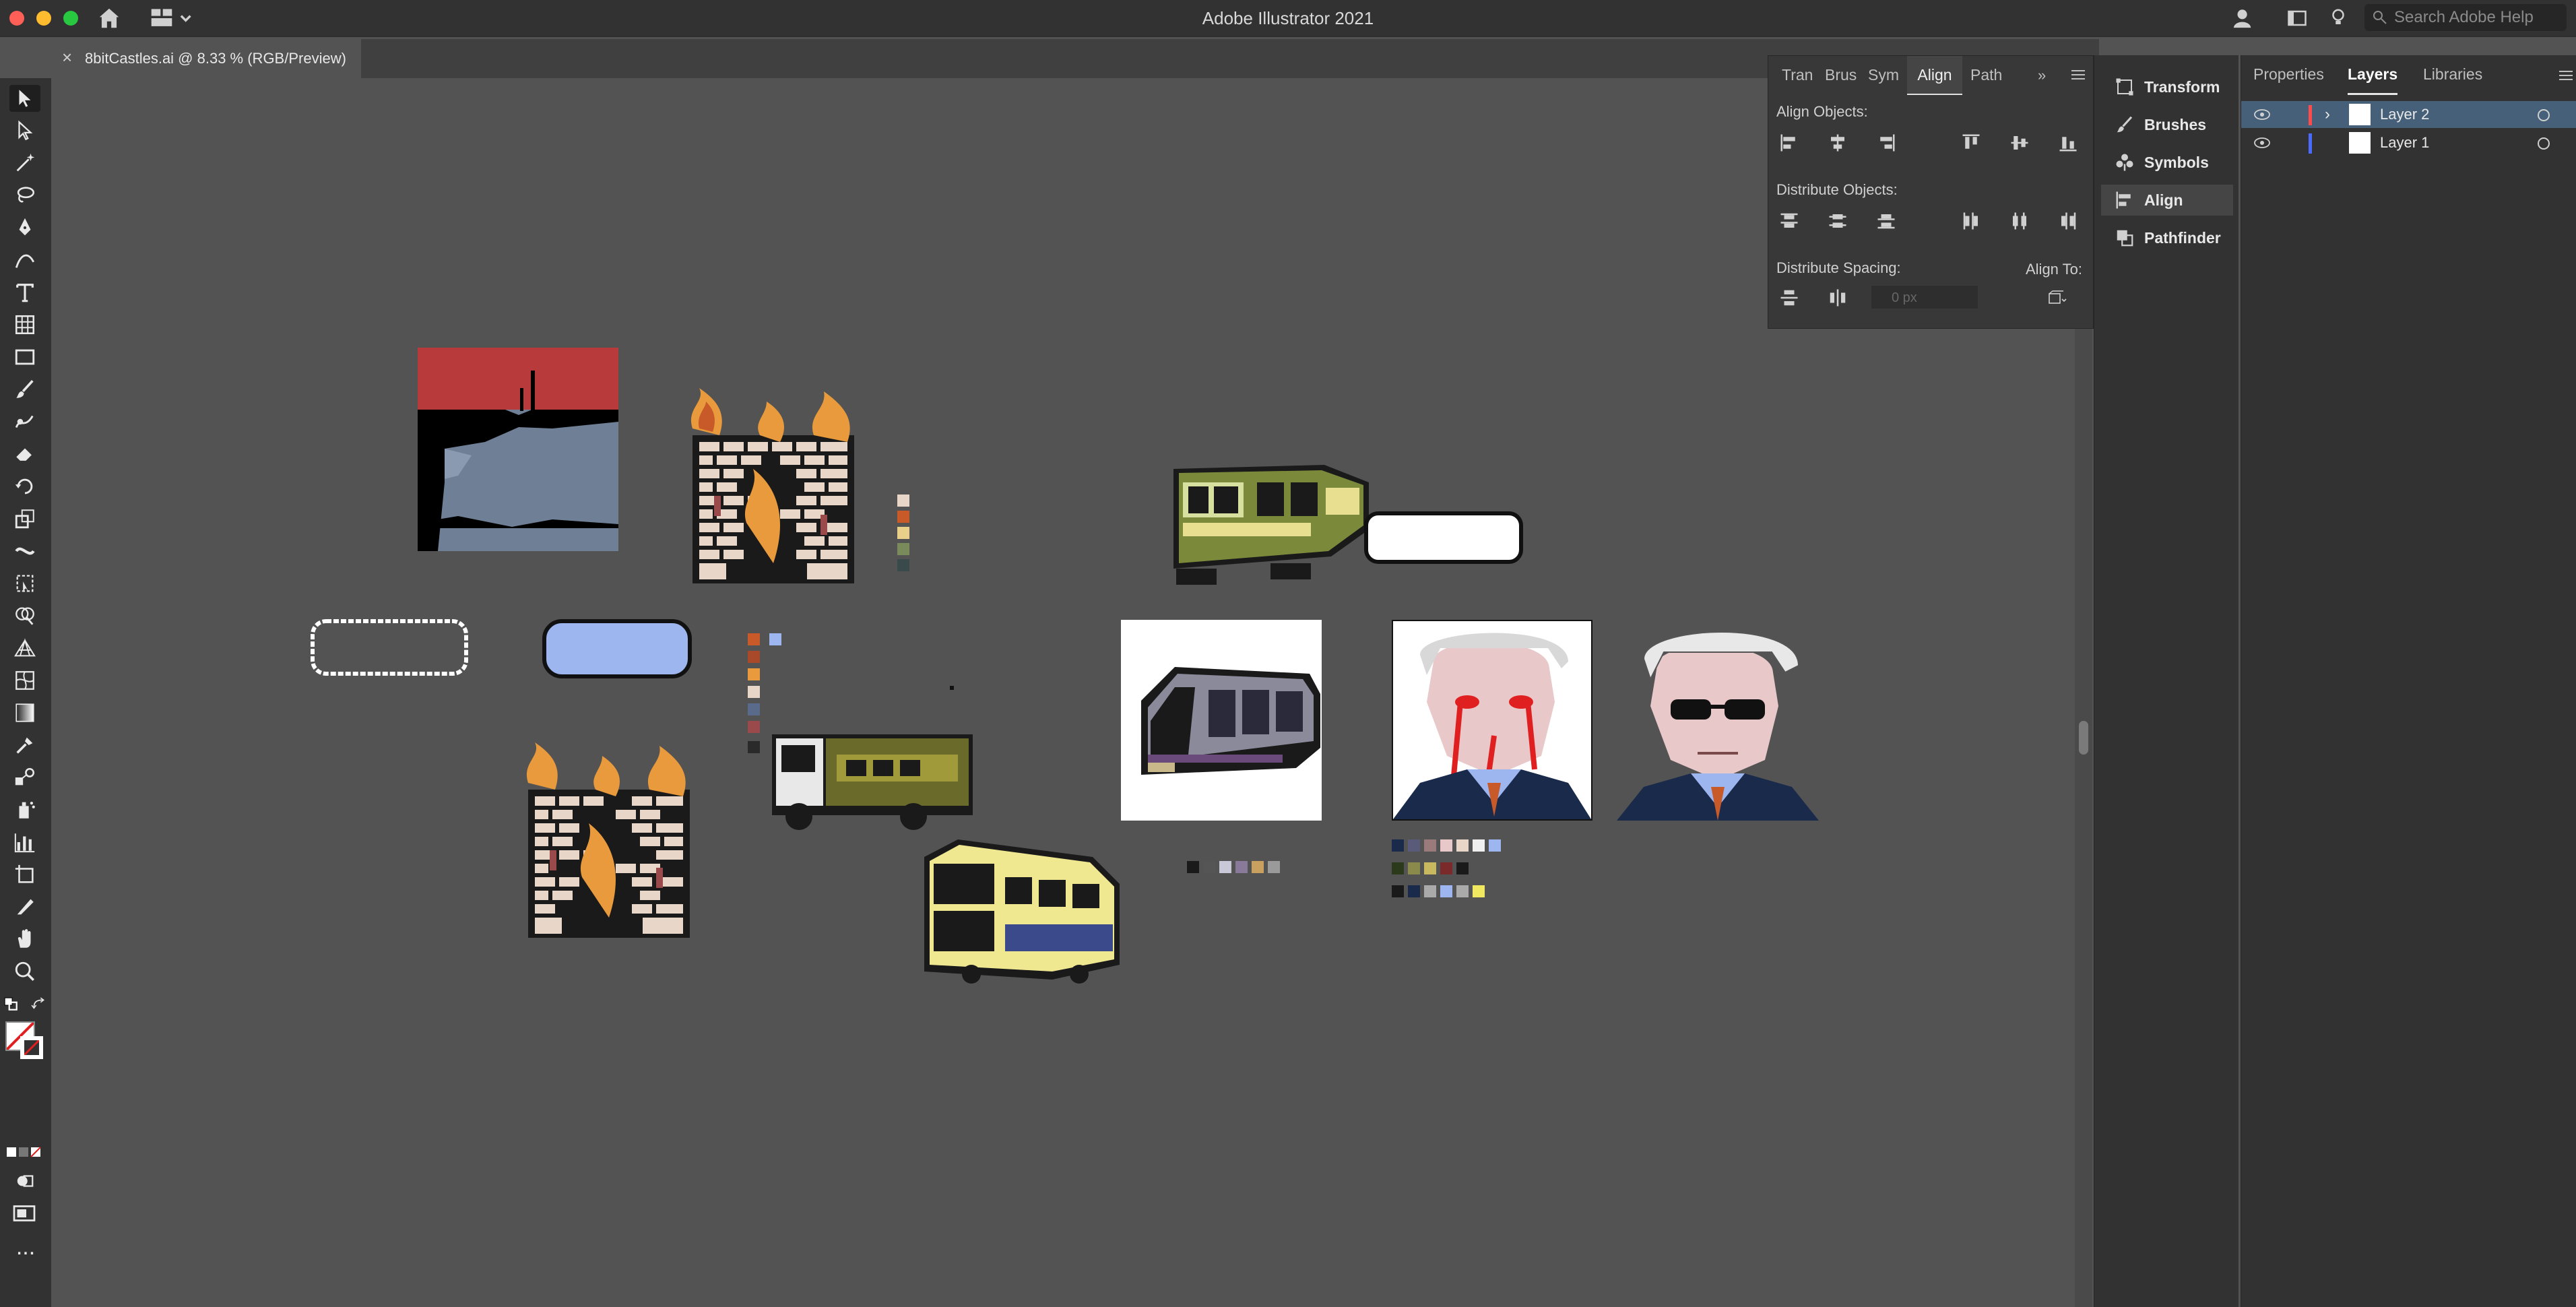  What do you see at coordinates (1887, 221) in the screenshot?
I see `distribute-bottom-button` at bounding box center [1887, 221].